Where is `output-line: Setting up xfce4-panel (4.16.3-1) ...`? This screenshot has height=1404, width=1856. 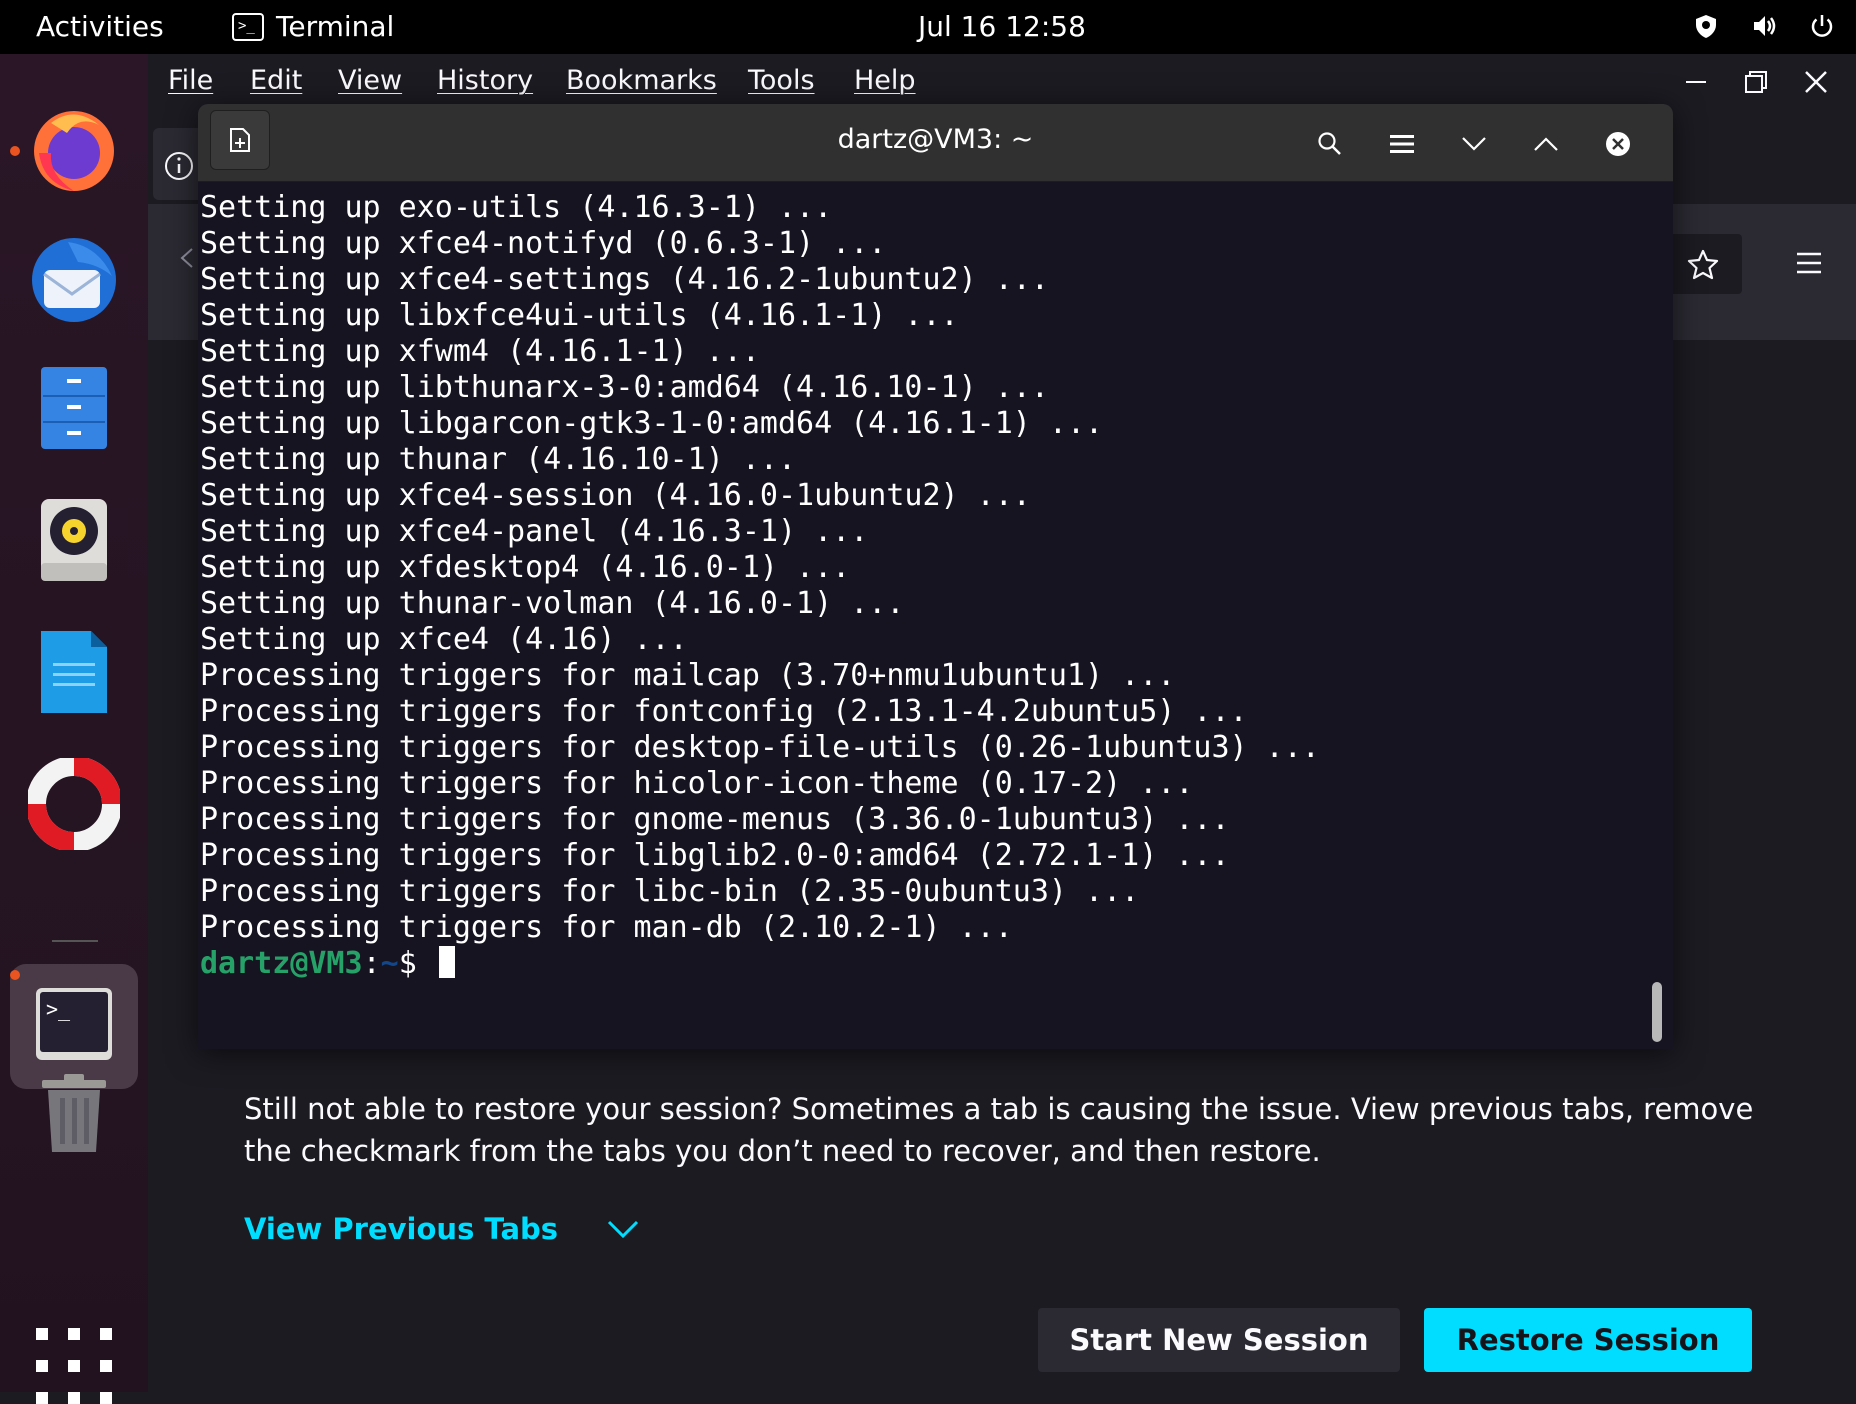
output-line: Setting up xfce4-panel (4.16.3-1) ... is located at coordinates (534, 531).